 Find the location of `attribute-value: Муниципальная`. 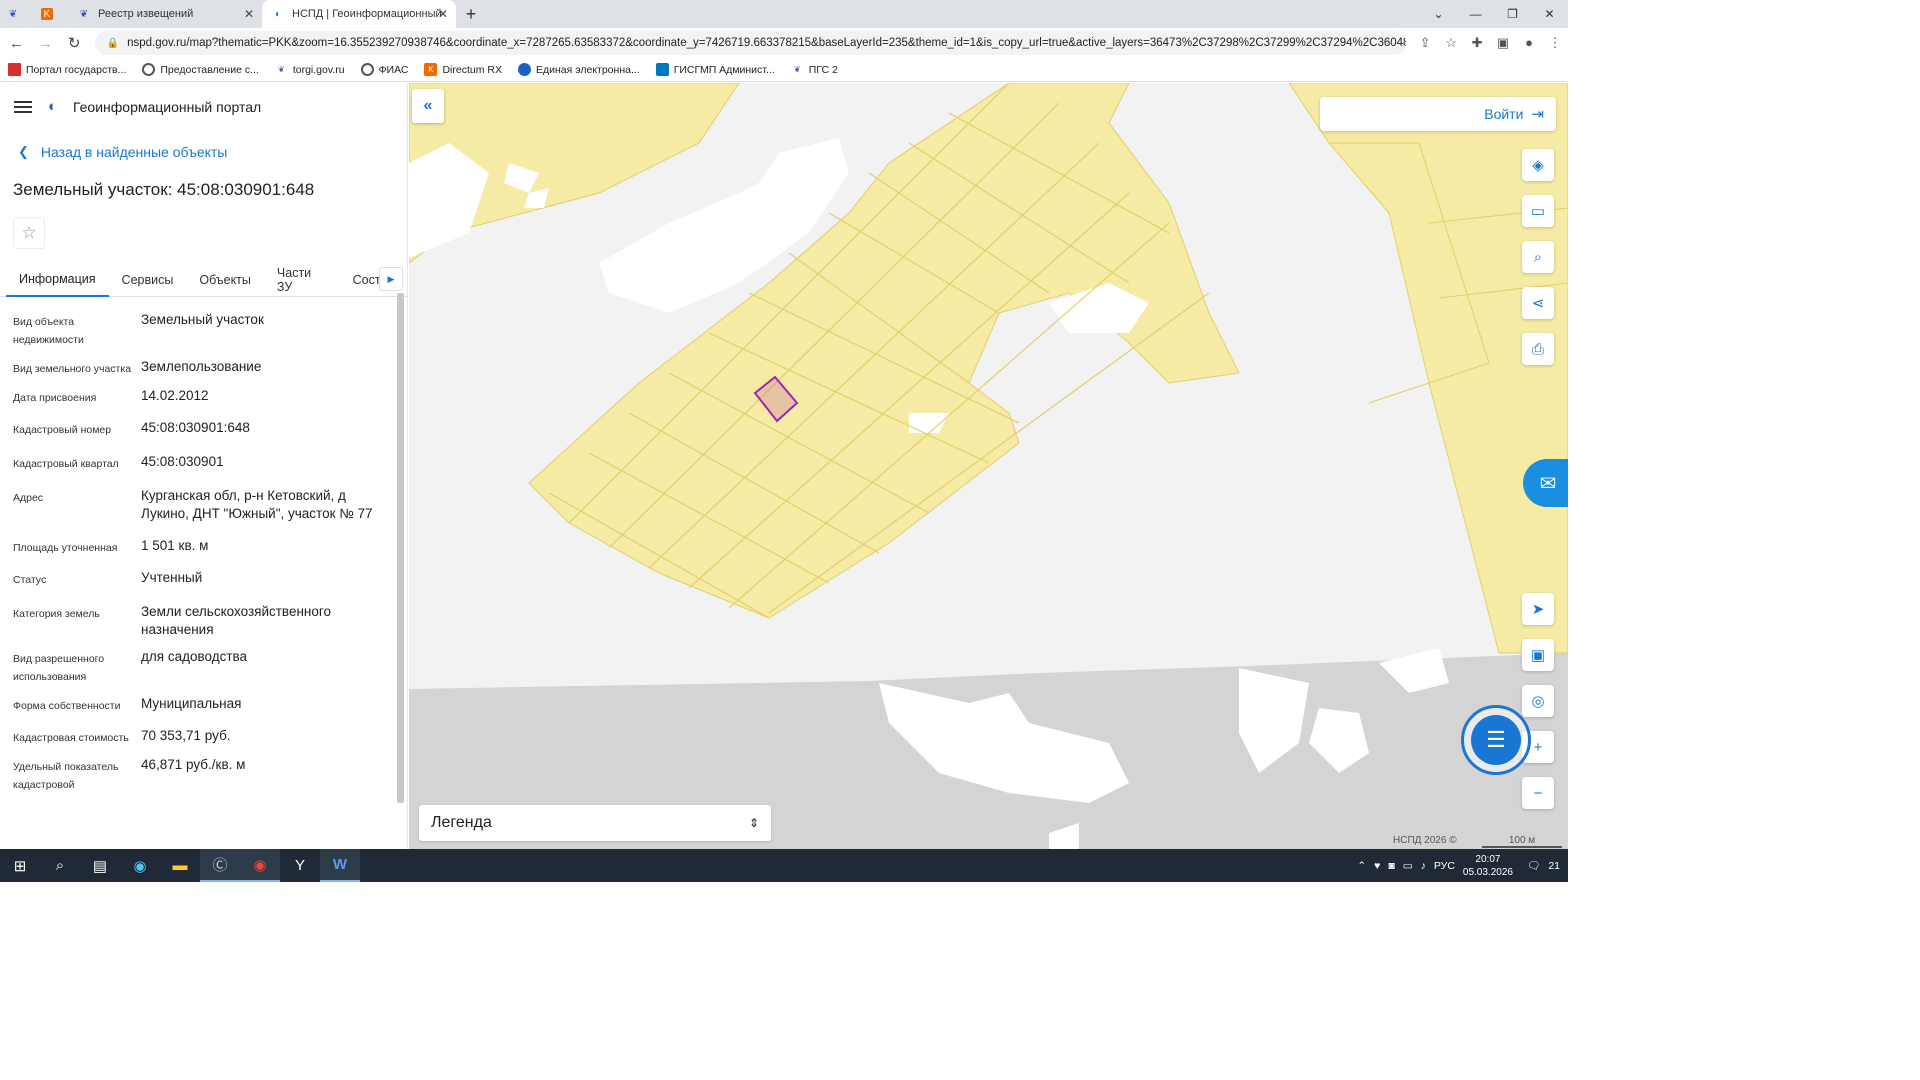

attribute-value: Муниципальная is located at coordinates (191, 703).